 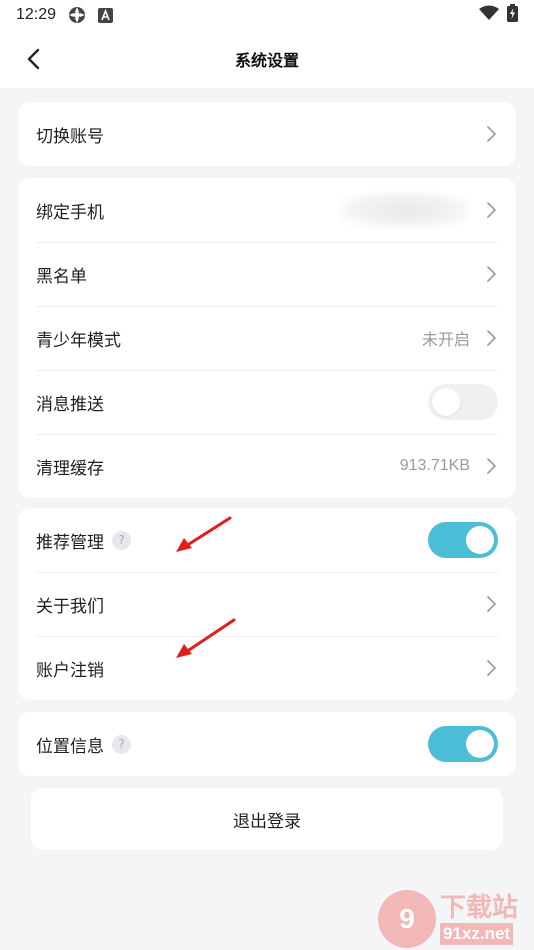 What do you see at coordinates (70, 670) in the screenshot?
I see `delete-account-label: 账户注销` at bounding box center [70, 670].